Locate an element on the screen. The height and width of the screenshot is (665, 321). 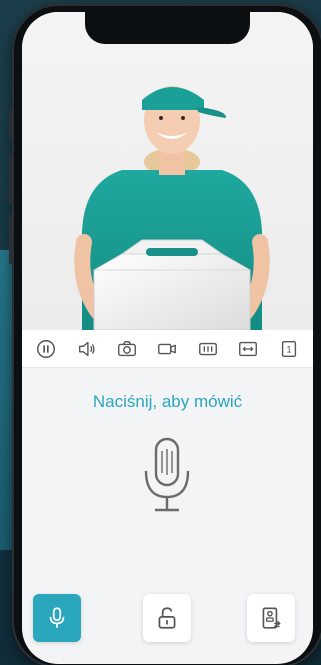
pause-icon is located at coordinates (46, 348).